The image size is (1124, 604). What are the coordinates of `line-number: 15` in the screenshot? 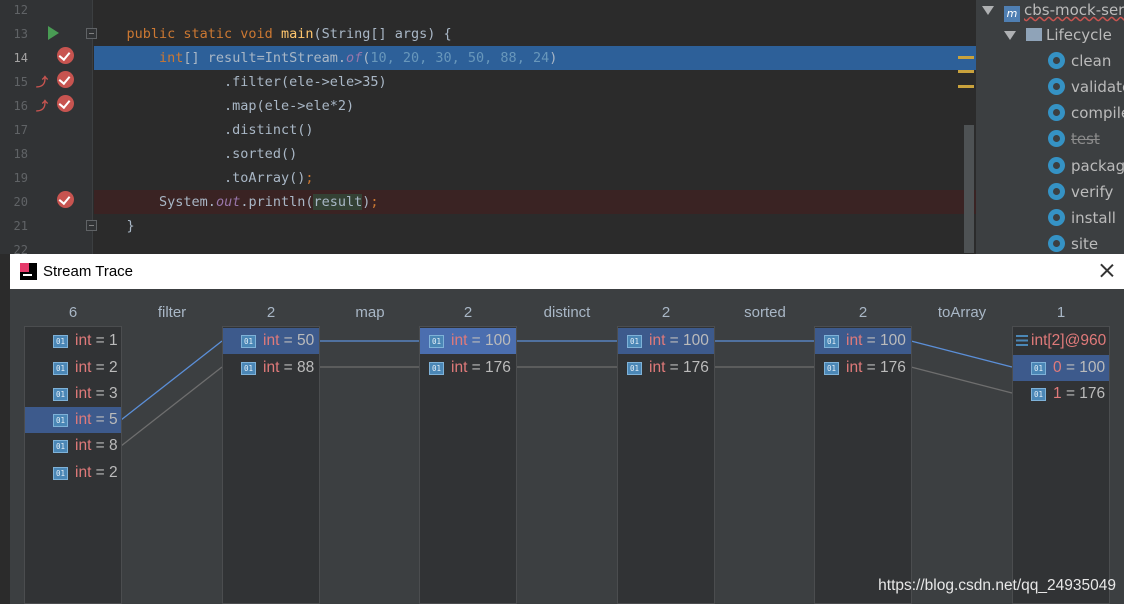 It's located at (20, 82).